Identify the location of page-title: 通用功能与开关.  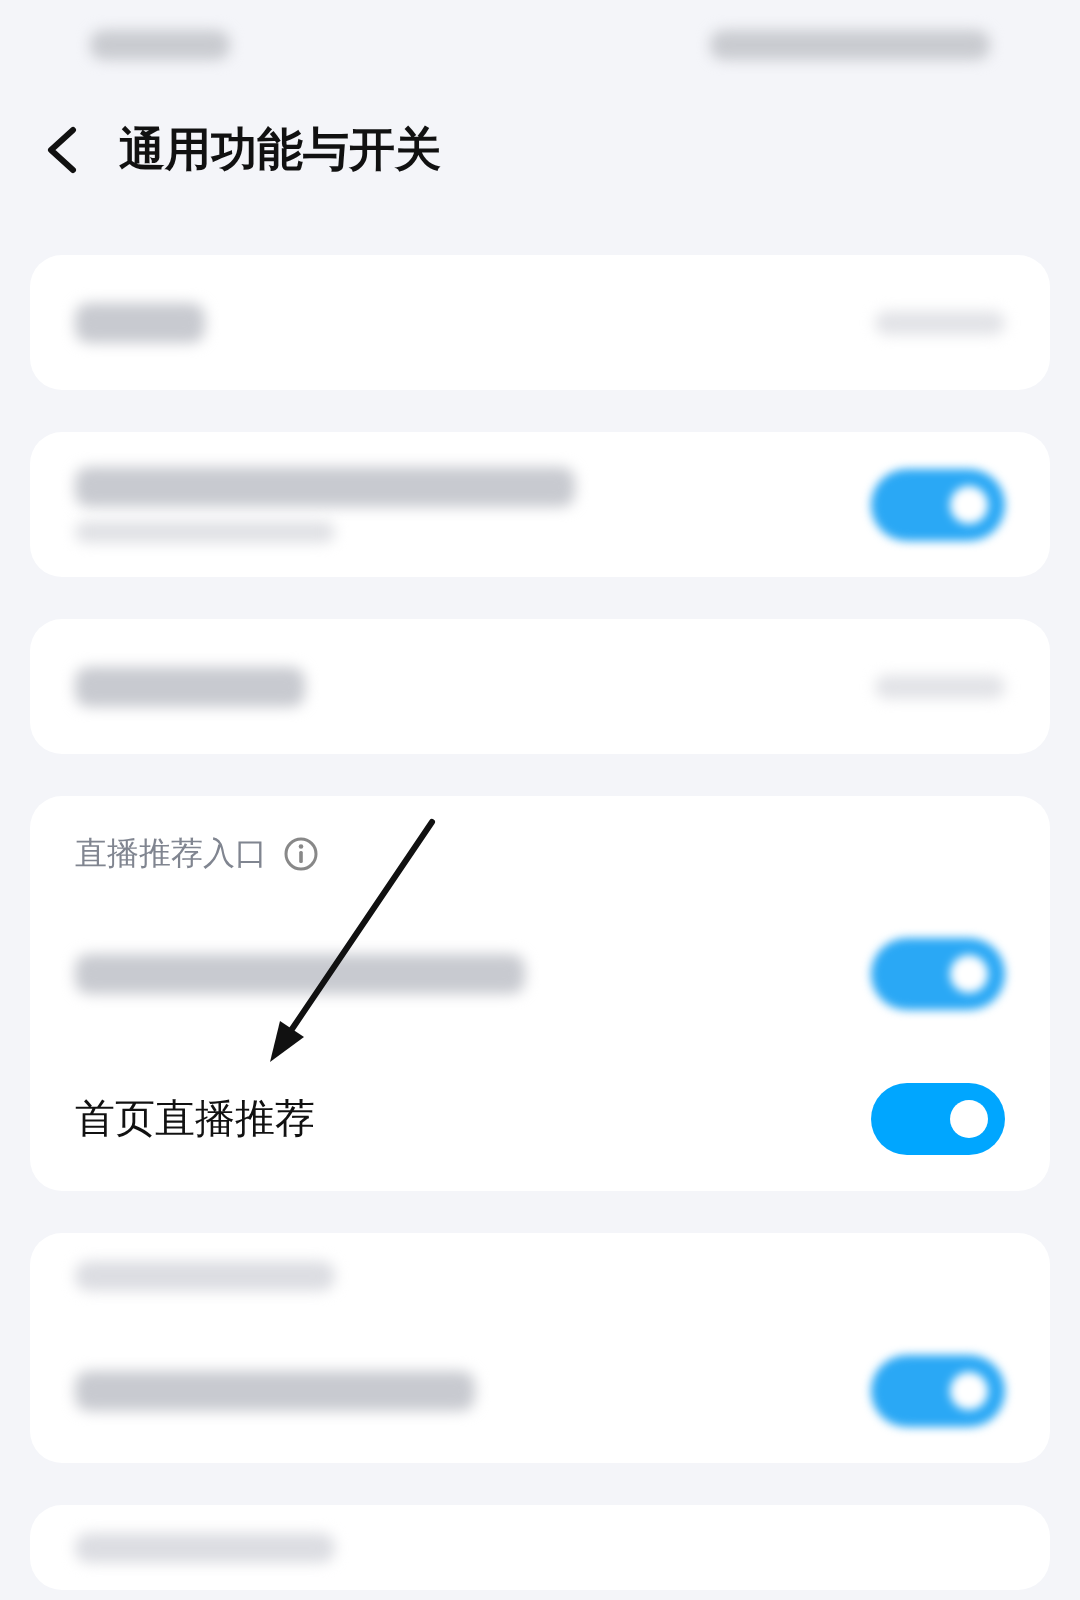
(280, 149).